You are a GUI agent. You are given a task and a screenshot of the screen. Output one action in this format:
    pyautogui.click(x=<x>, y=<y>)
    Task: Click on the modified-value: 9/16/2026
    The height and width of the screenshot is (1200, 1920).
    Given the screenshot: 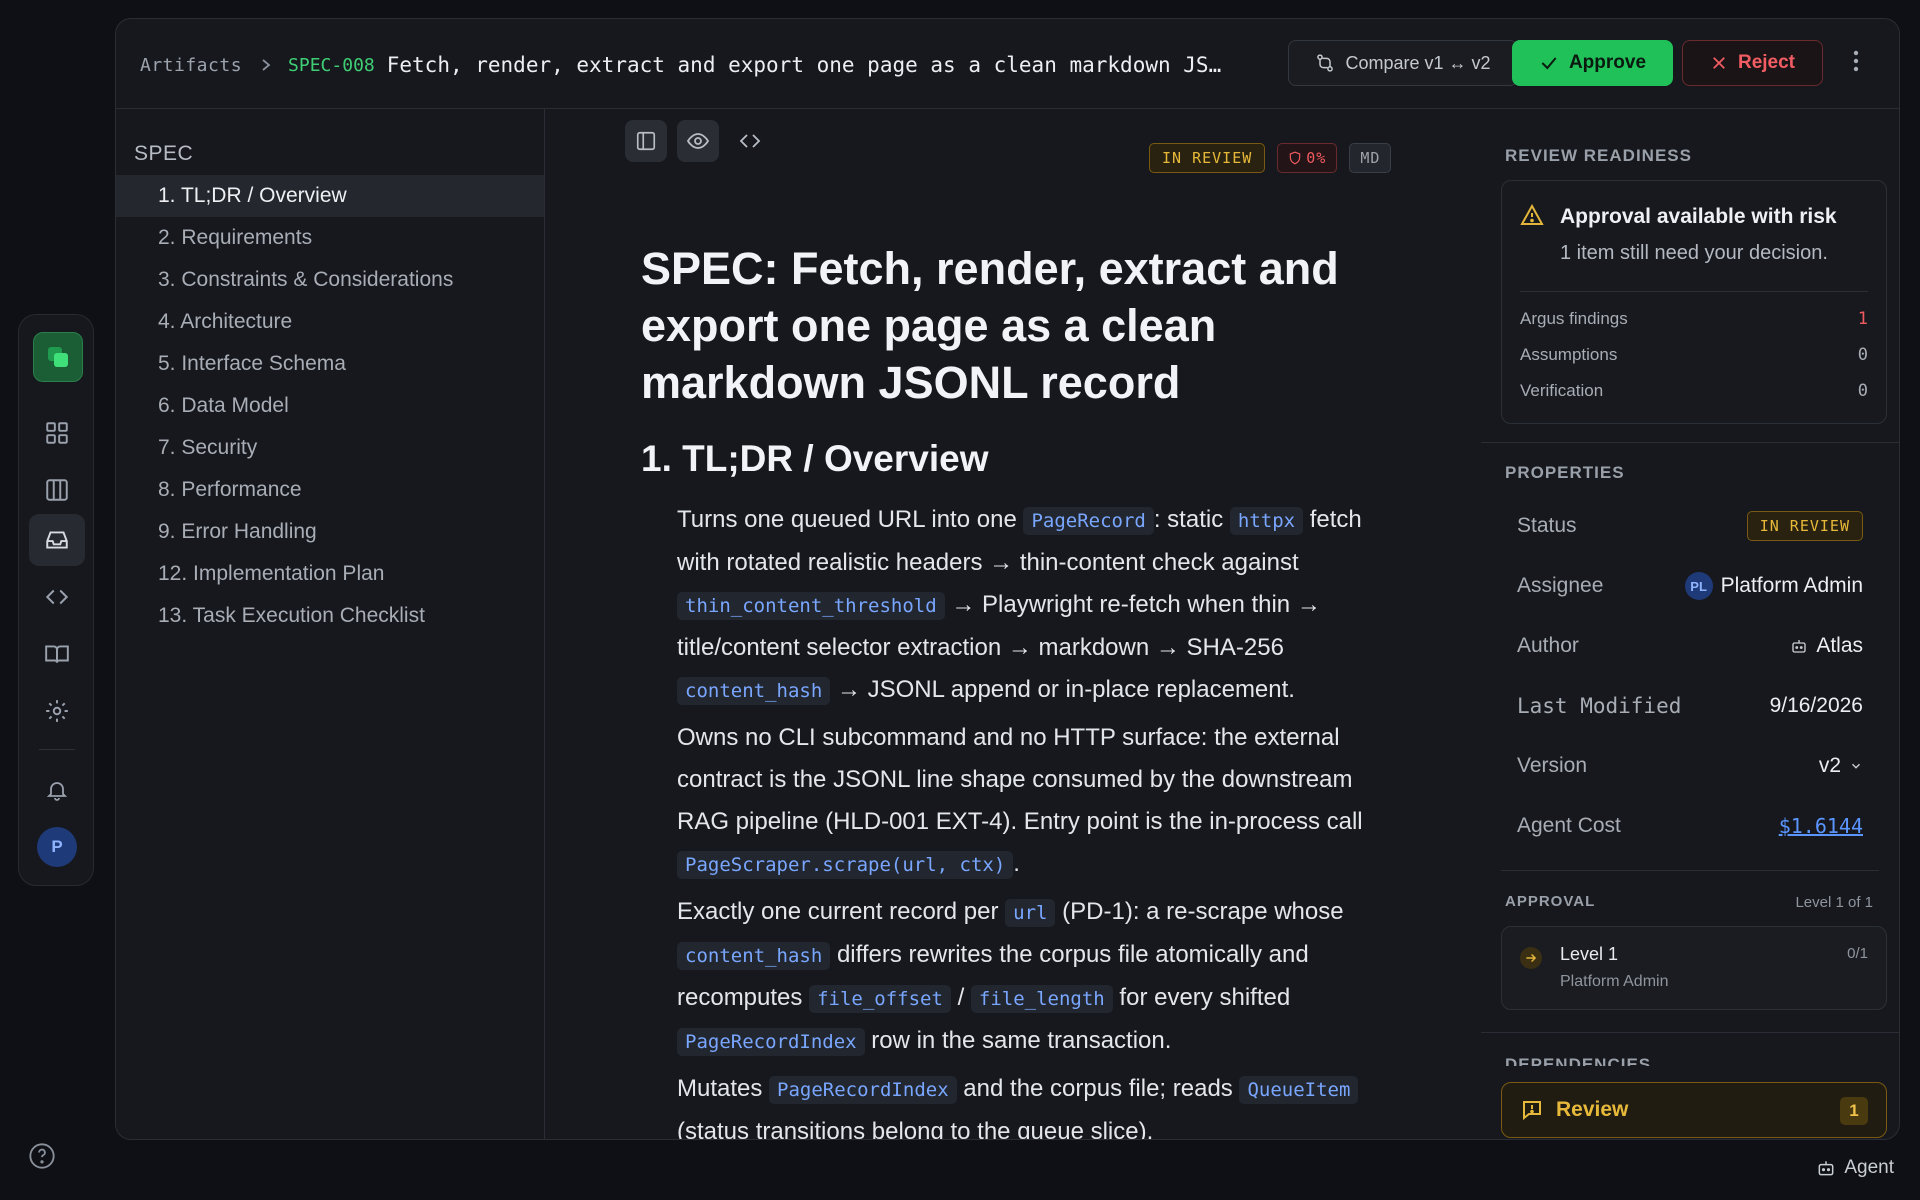 What is the action you would take?
    pyautogui.click(x=1816, y=705)
    